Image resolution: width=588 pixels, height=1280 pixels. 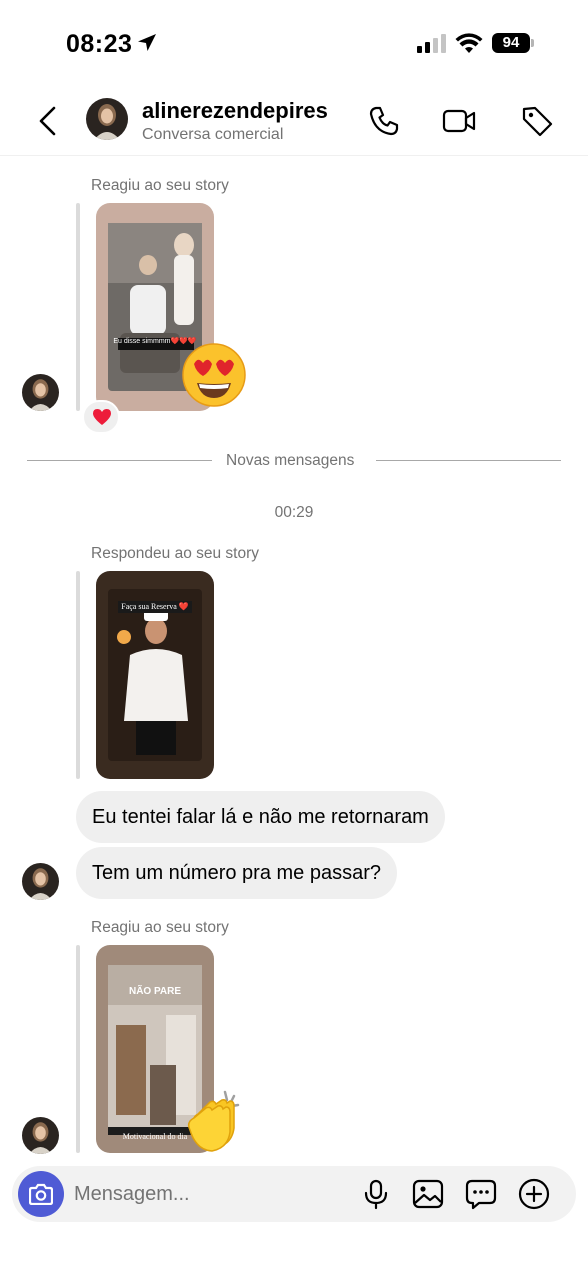 I want to click on signal-icon, so click(x=431, y=43).